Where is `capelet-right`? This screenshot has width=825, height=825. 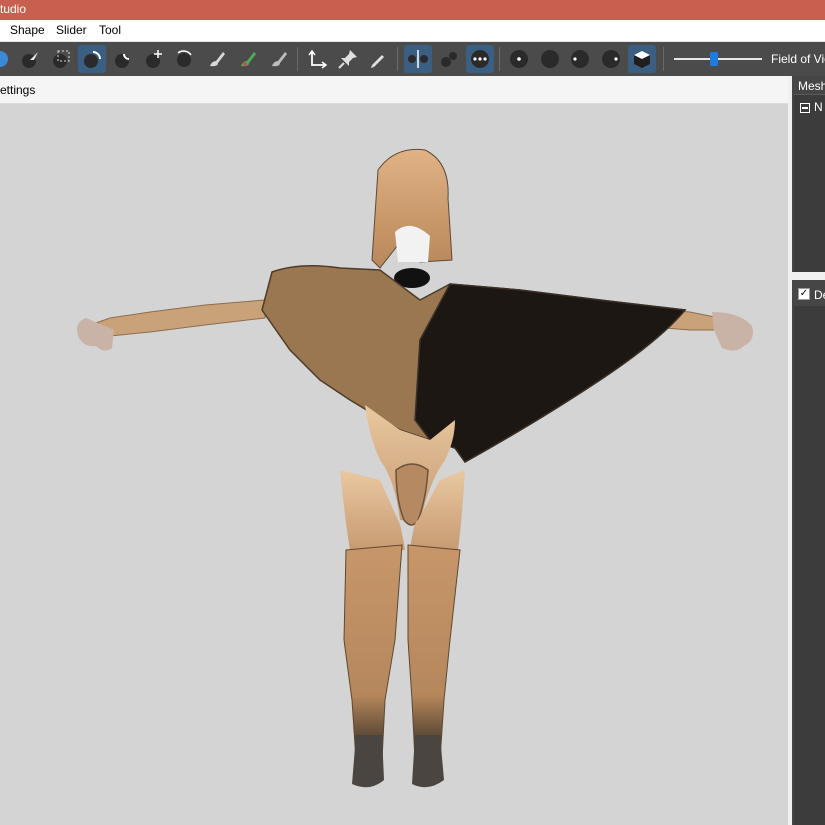 capelet-right is located at coordinates (550, 373).